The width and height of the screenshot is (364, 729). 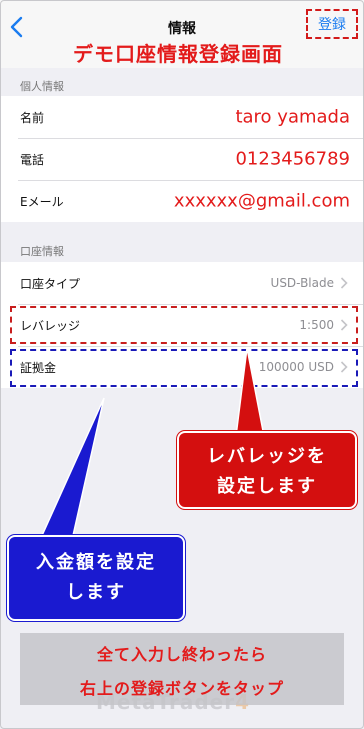 What do you see at coordinates (178, 54) in the screenshot?
I see `screen-caption: デモ口座情報登録画面` at bounding box center [178, 54].